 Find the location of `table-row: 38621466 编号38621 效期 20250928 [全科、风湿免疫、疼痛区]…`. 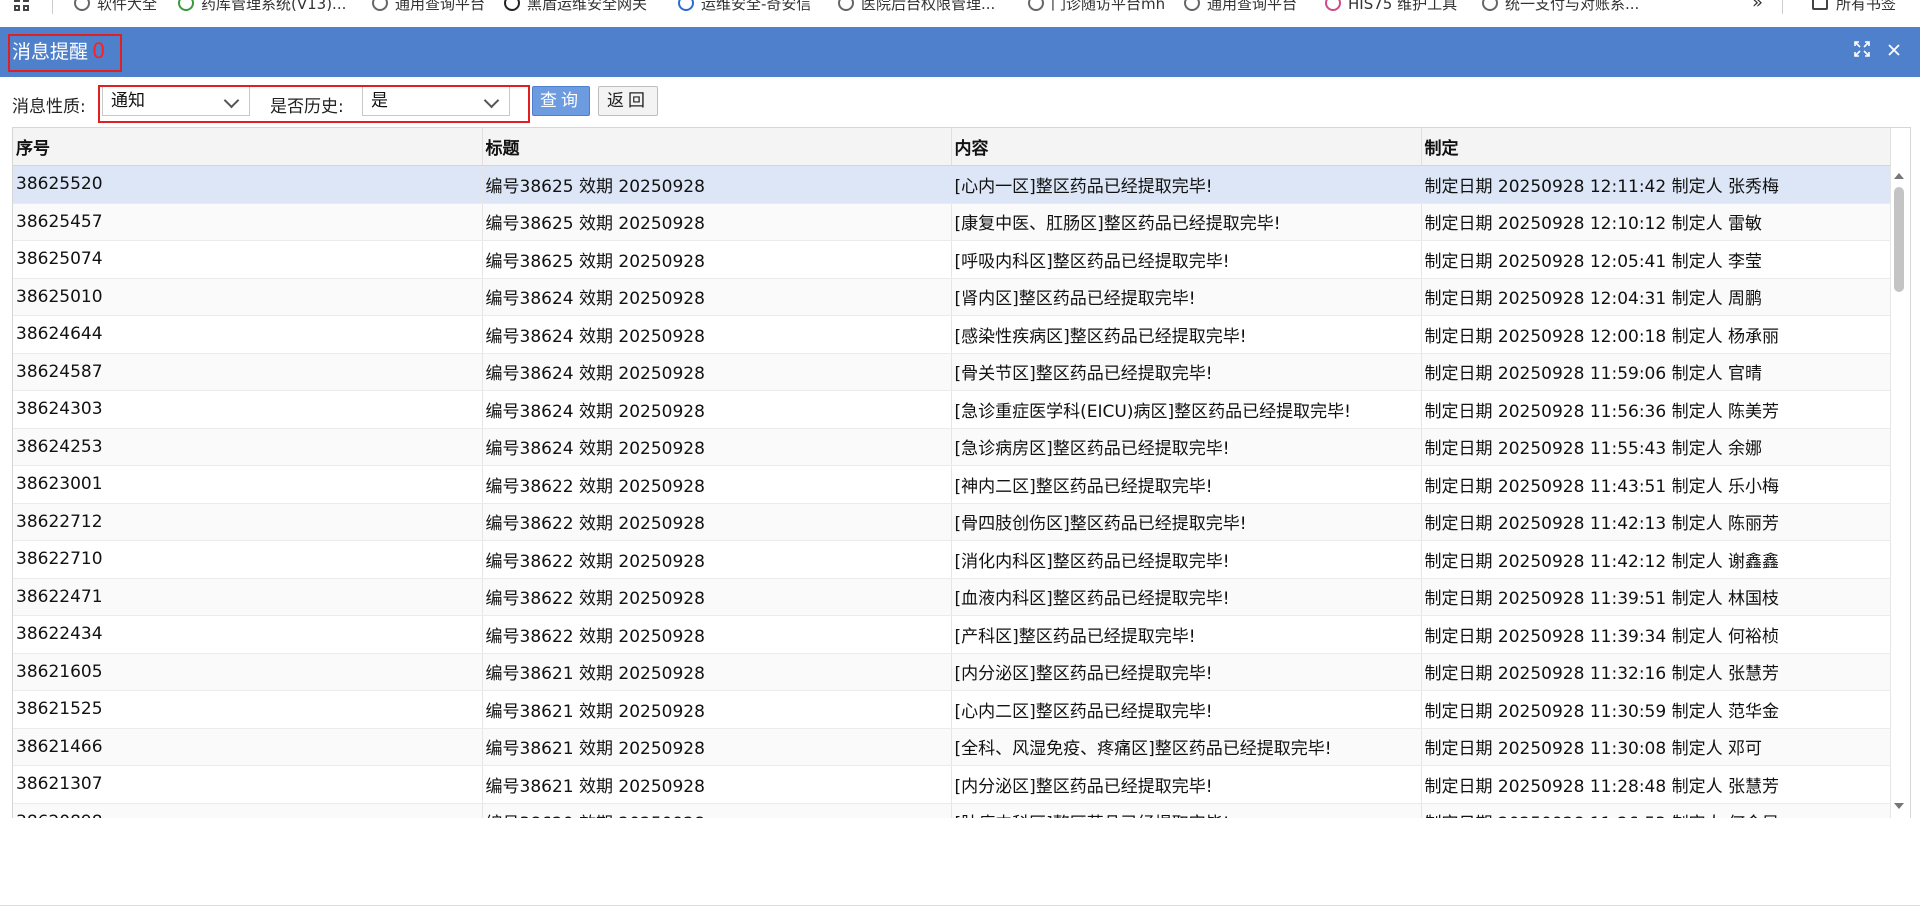

table-row: 38621466 编号38621 效期 20250928 [全科、风湿免疫、疼痛区]… is located at coordinates (952, 747).